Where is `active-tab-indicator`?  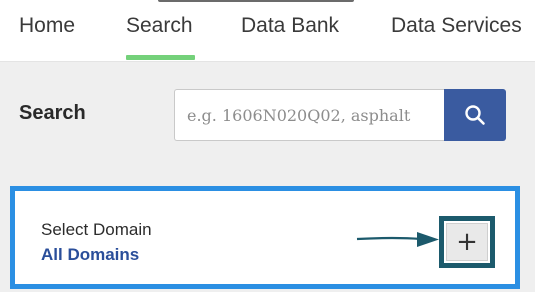 active-tab-indicator is located at coordinates (160, 57).